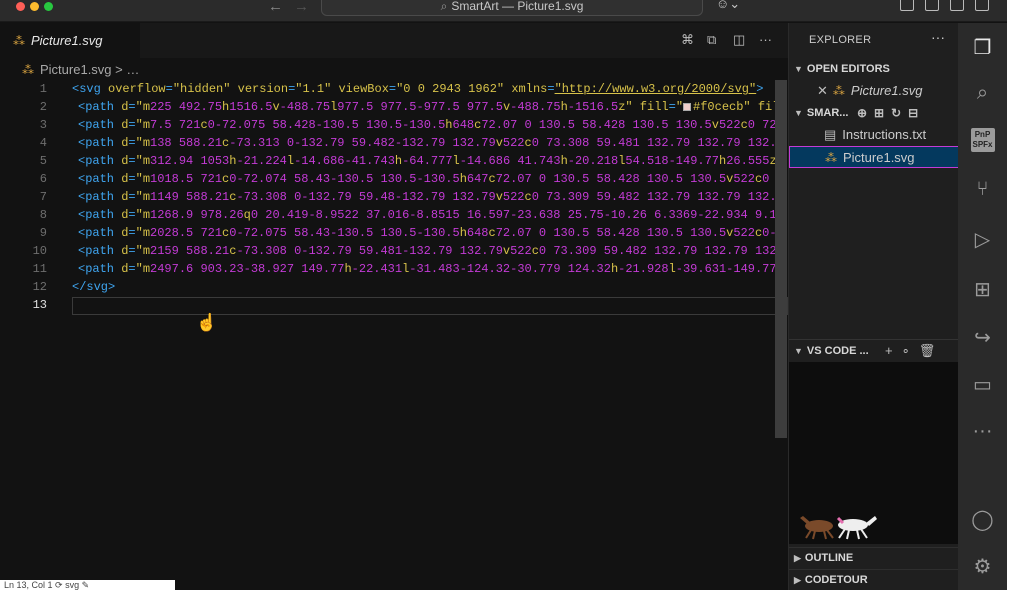 This screenshot has width=1024, height=590. I want to click on command-center: ⌕ SmartArt — Picture1.svg, so click(512, 8).